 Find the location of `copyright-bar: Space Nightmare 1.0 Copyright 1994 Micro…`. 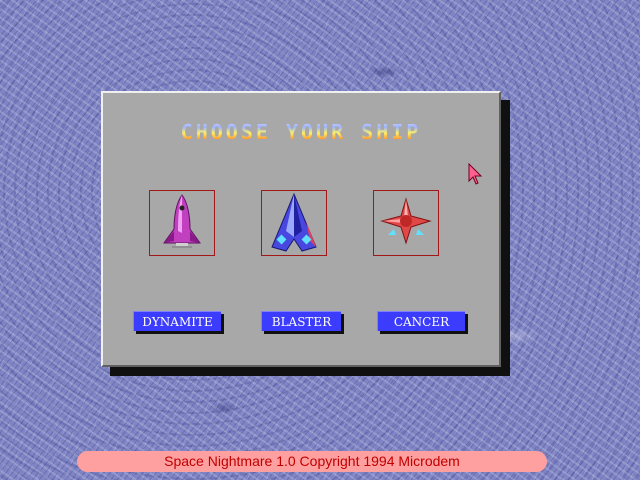

copyright-bar: Space Nightmare 1.0 Copyright 1994 Micro… is located at coordinates (312, 461).